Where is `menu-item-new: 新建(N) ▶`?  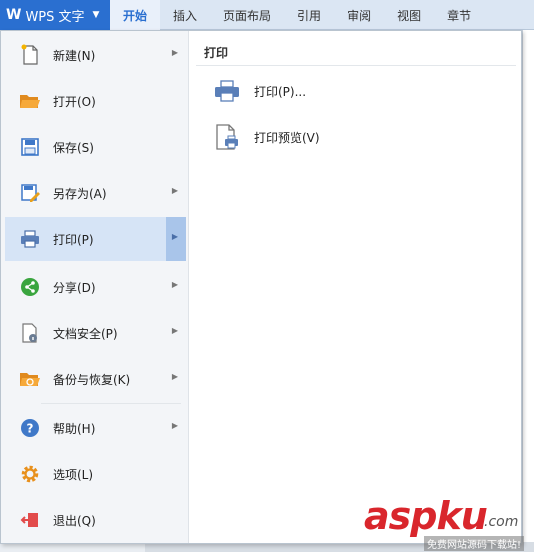 menu-item-new: 新建(N) ▶ is located at coordinates (95, 55).